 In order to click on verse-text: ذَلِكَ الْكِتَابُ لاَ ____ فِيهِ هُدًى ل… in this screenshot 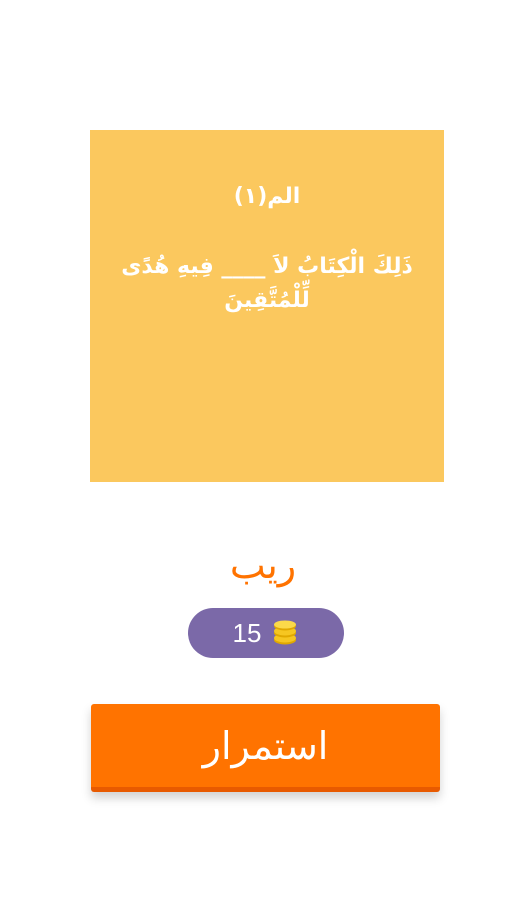, I will do `click(267, 283)`.